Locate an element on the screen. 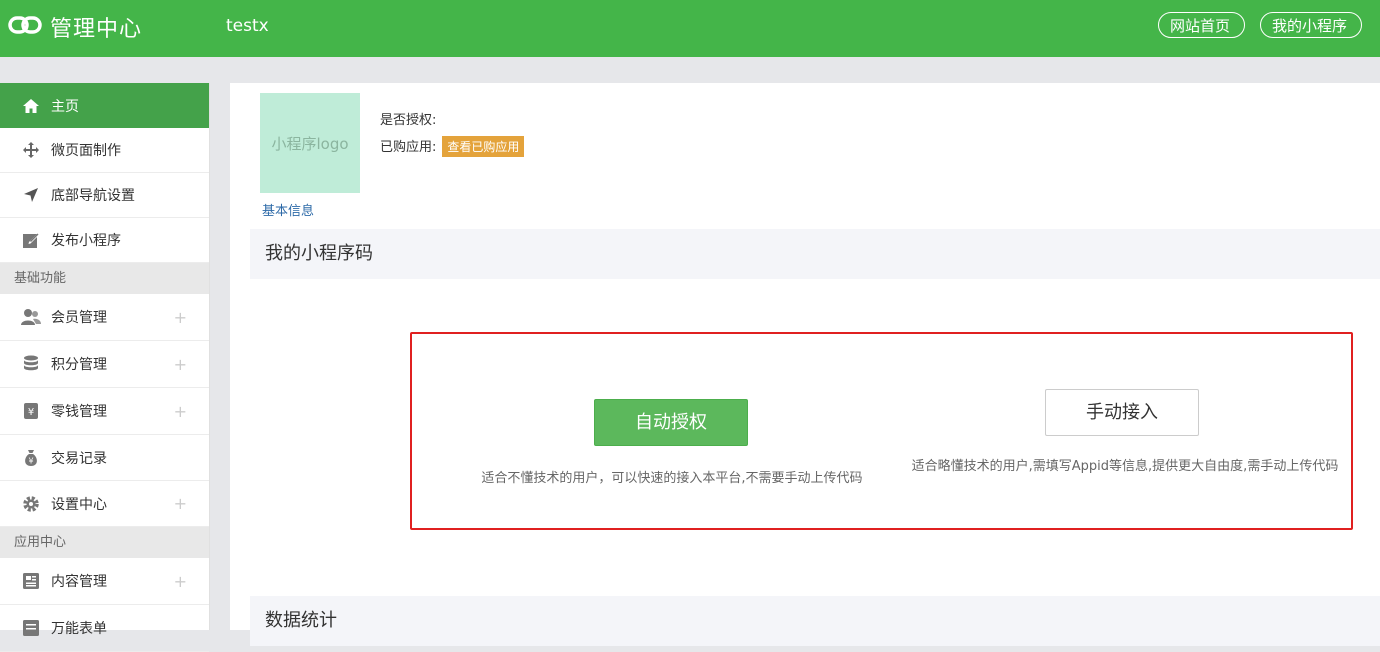  money-bag-icon: ¥ is located at coordinates (31, 458).